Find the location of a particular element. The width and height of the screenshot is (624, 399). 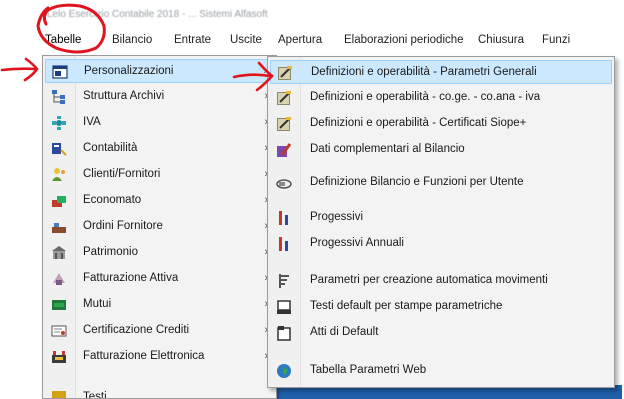

submenu-item-atti-default: Atti di Default is located at coordinates (441, 333).